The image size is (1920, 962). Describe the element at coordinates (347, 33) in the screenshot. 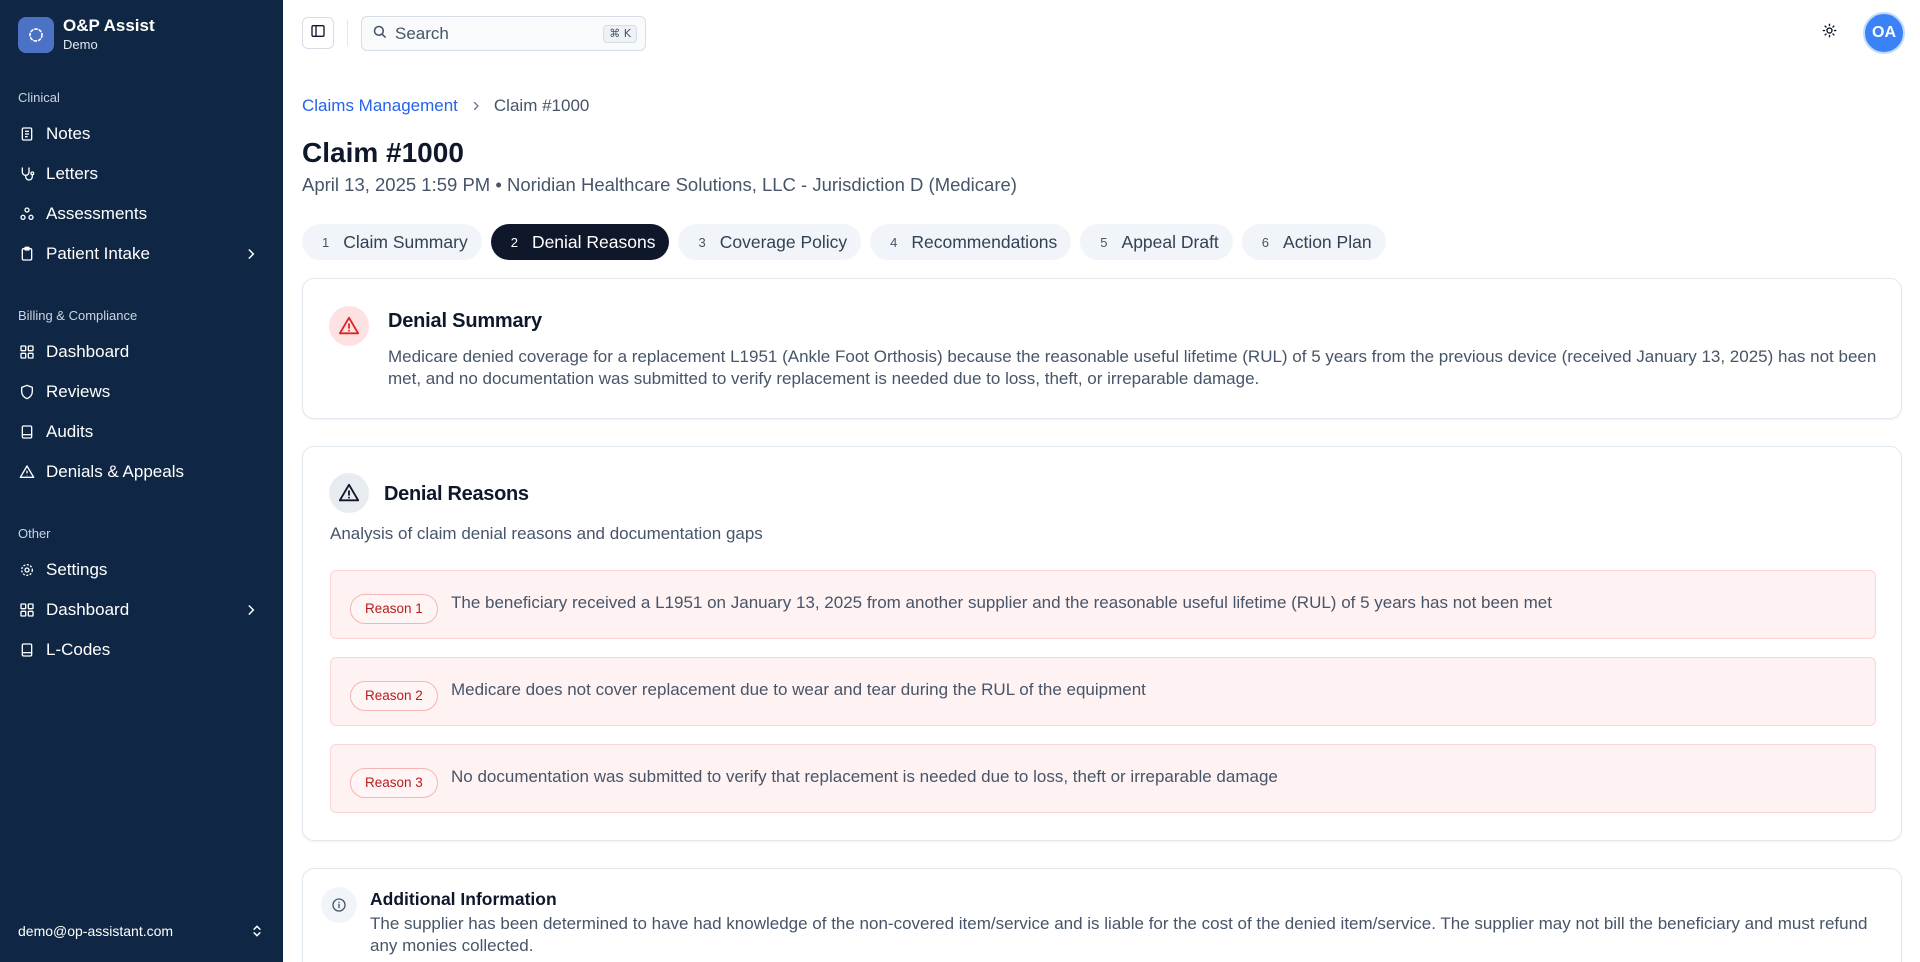

I see `toolbar-divider` at that location.